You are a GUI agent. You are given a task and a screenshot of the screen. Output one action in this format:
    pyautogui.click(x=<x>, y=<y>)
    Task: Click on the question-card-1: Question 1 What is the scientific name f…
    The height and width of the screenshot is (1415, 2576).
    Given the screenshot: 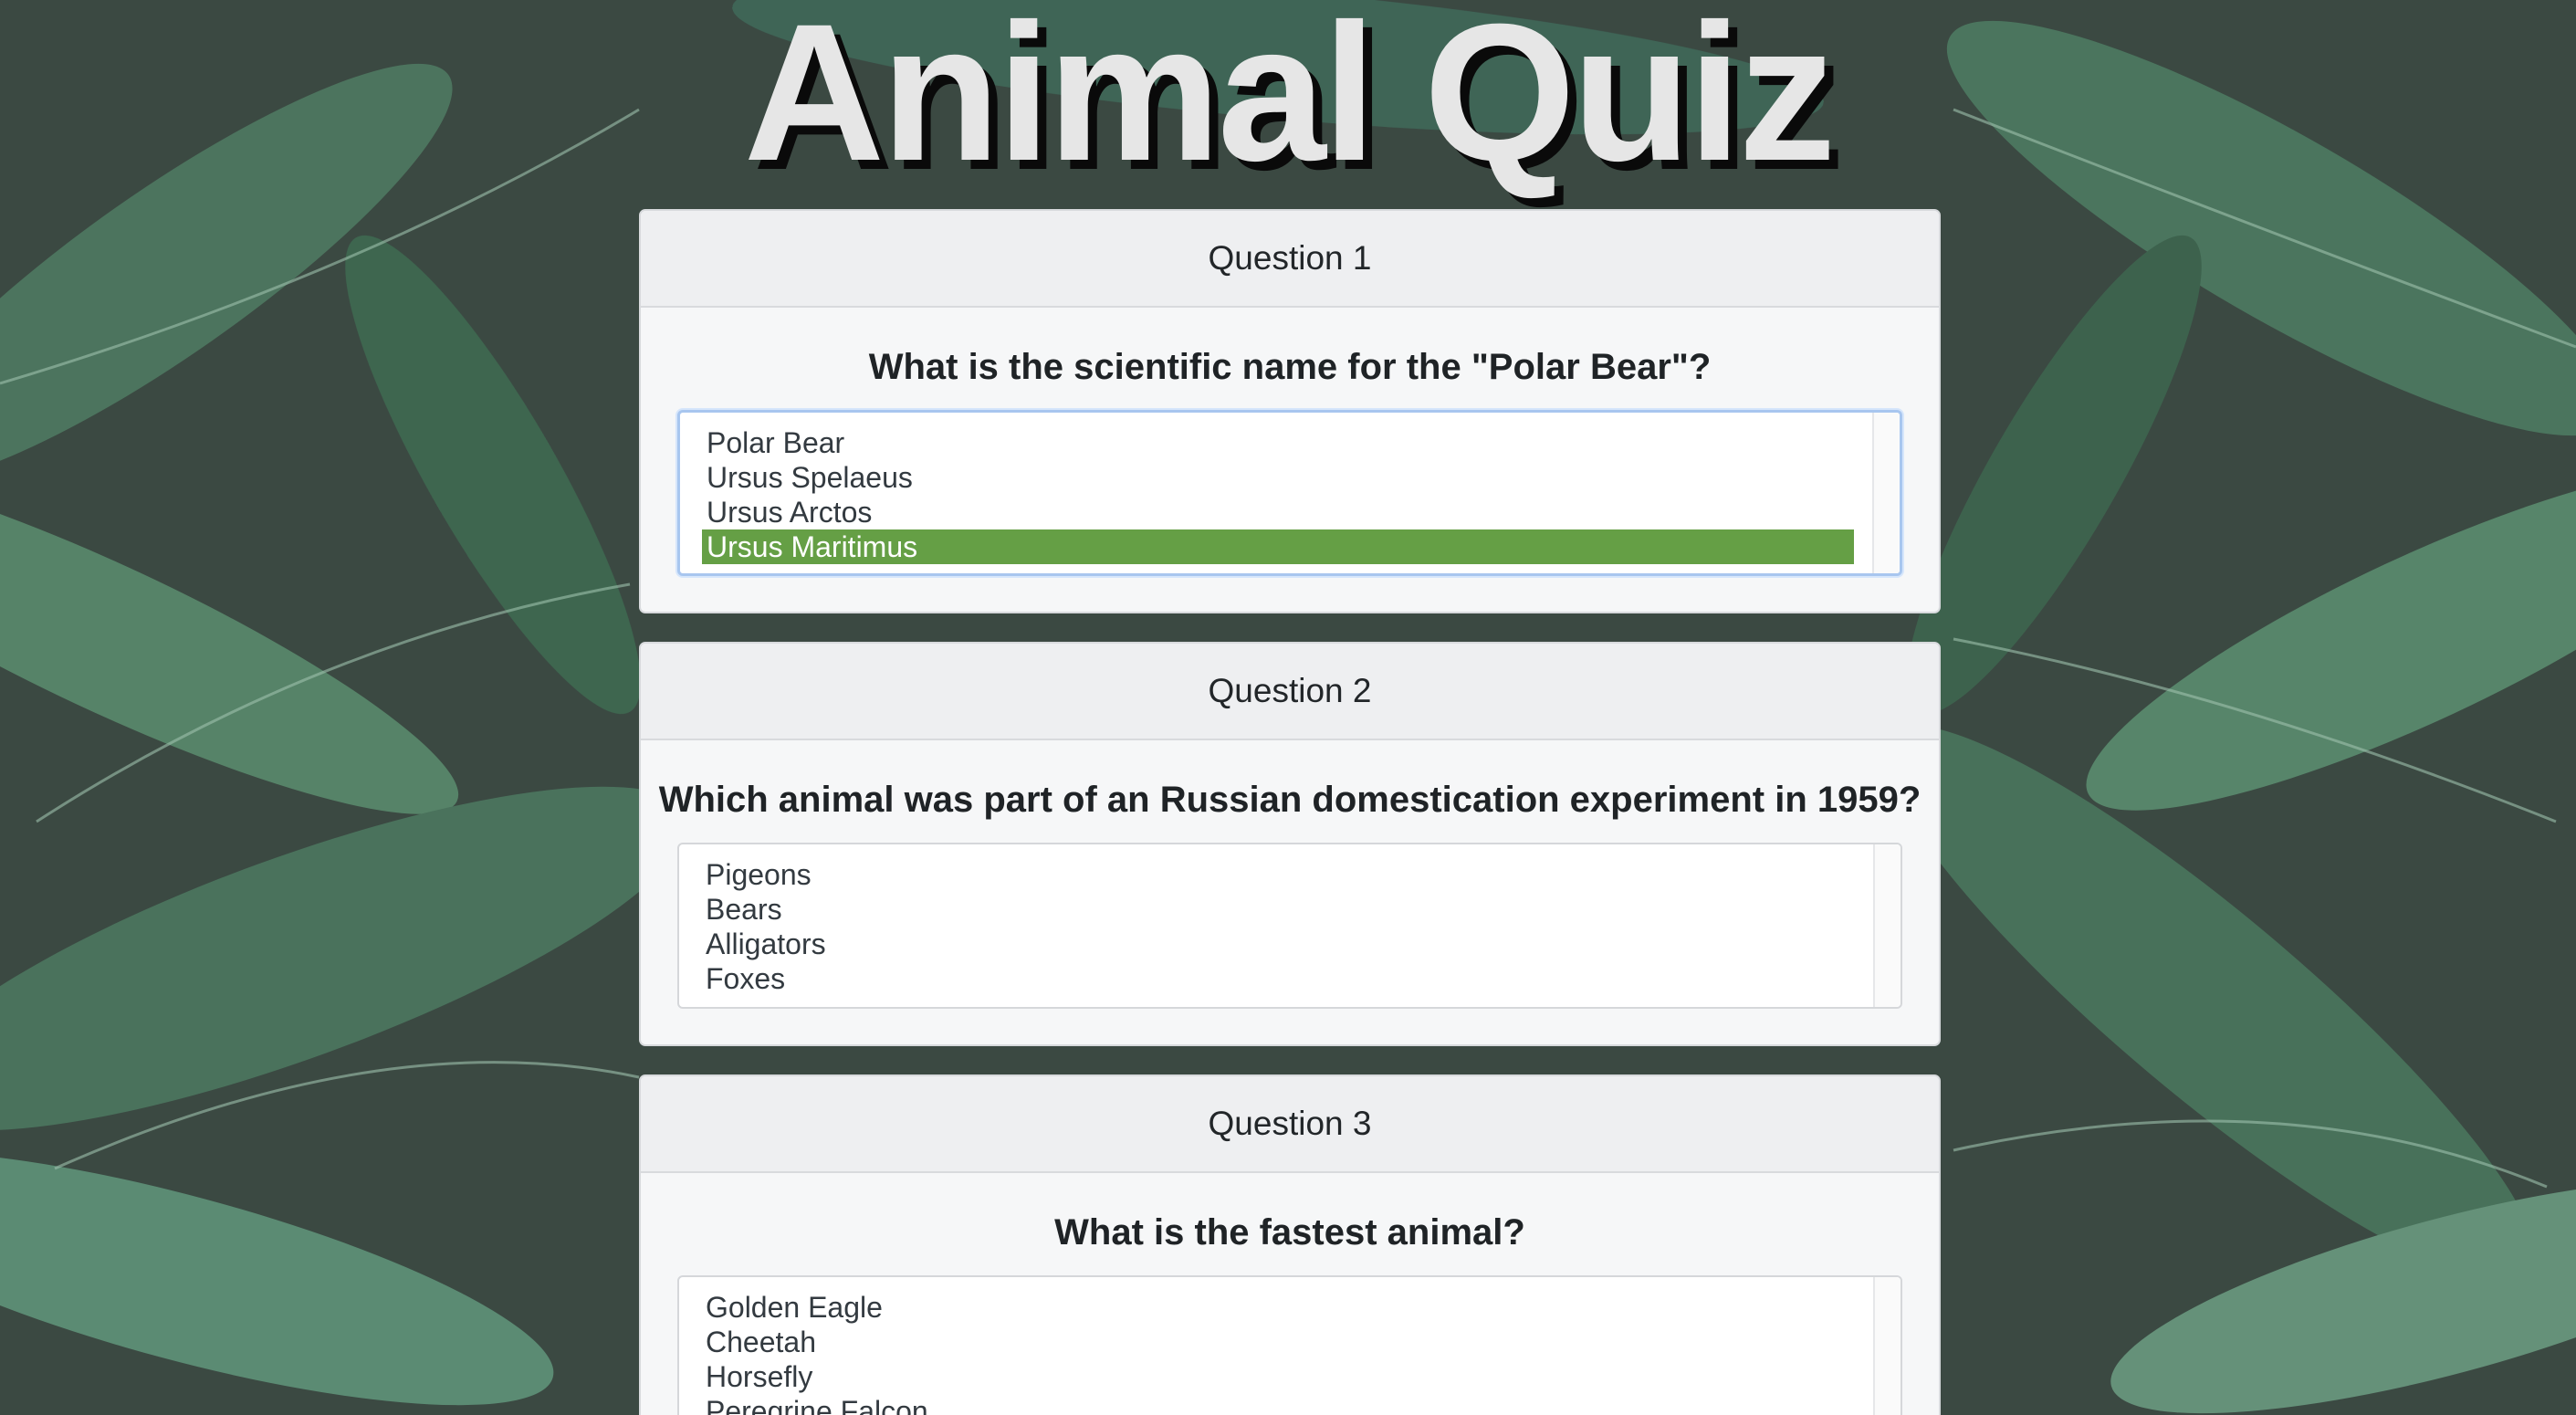 What is the action you would take?
    pyautogui.click(x=1290, y=411)
    